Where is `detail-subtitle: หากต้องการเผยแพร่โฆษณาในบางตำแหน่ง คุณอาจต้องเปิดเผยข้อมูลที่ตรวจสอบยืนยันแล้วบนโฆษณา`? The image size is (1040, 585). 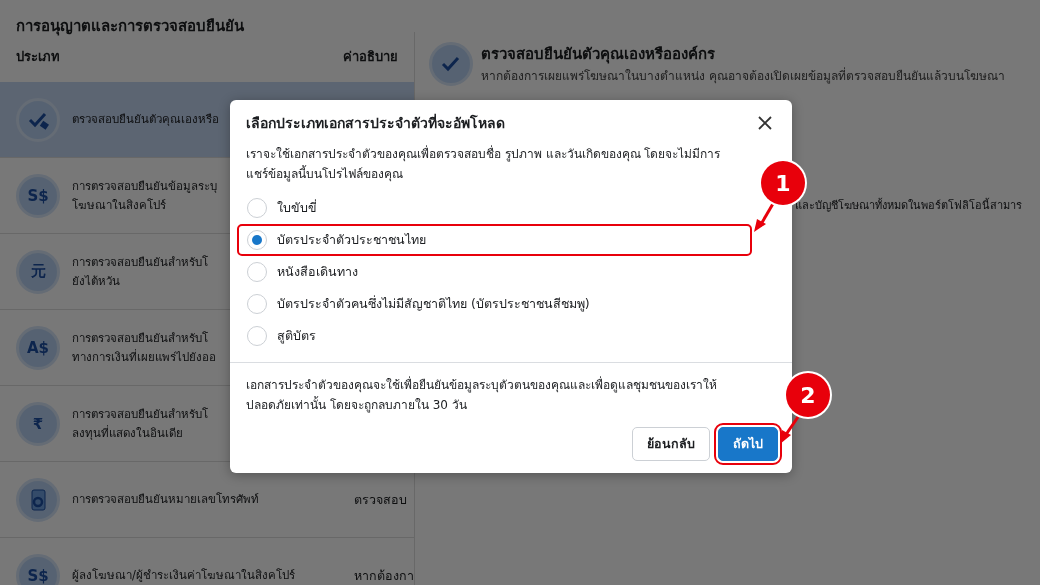
detail-subtitle: หากต้องการเผยแพร่โฆษณาในบางตำแหน่ง คุณอาจต้องเปิดเผยข้อมูลที่ตรวจสอบยืนยันแล้วบนโฆษณา is located at coordinates (743, 75).